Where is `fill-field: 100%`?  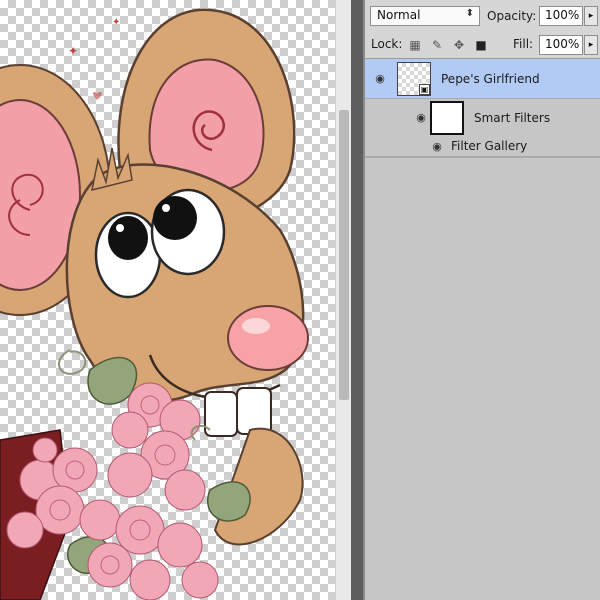 fill-field: 100% is located at coordinates (561, 45).